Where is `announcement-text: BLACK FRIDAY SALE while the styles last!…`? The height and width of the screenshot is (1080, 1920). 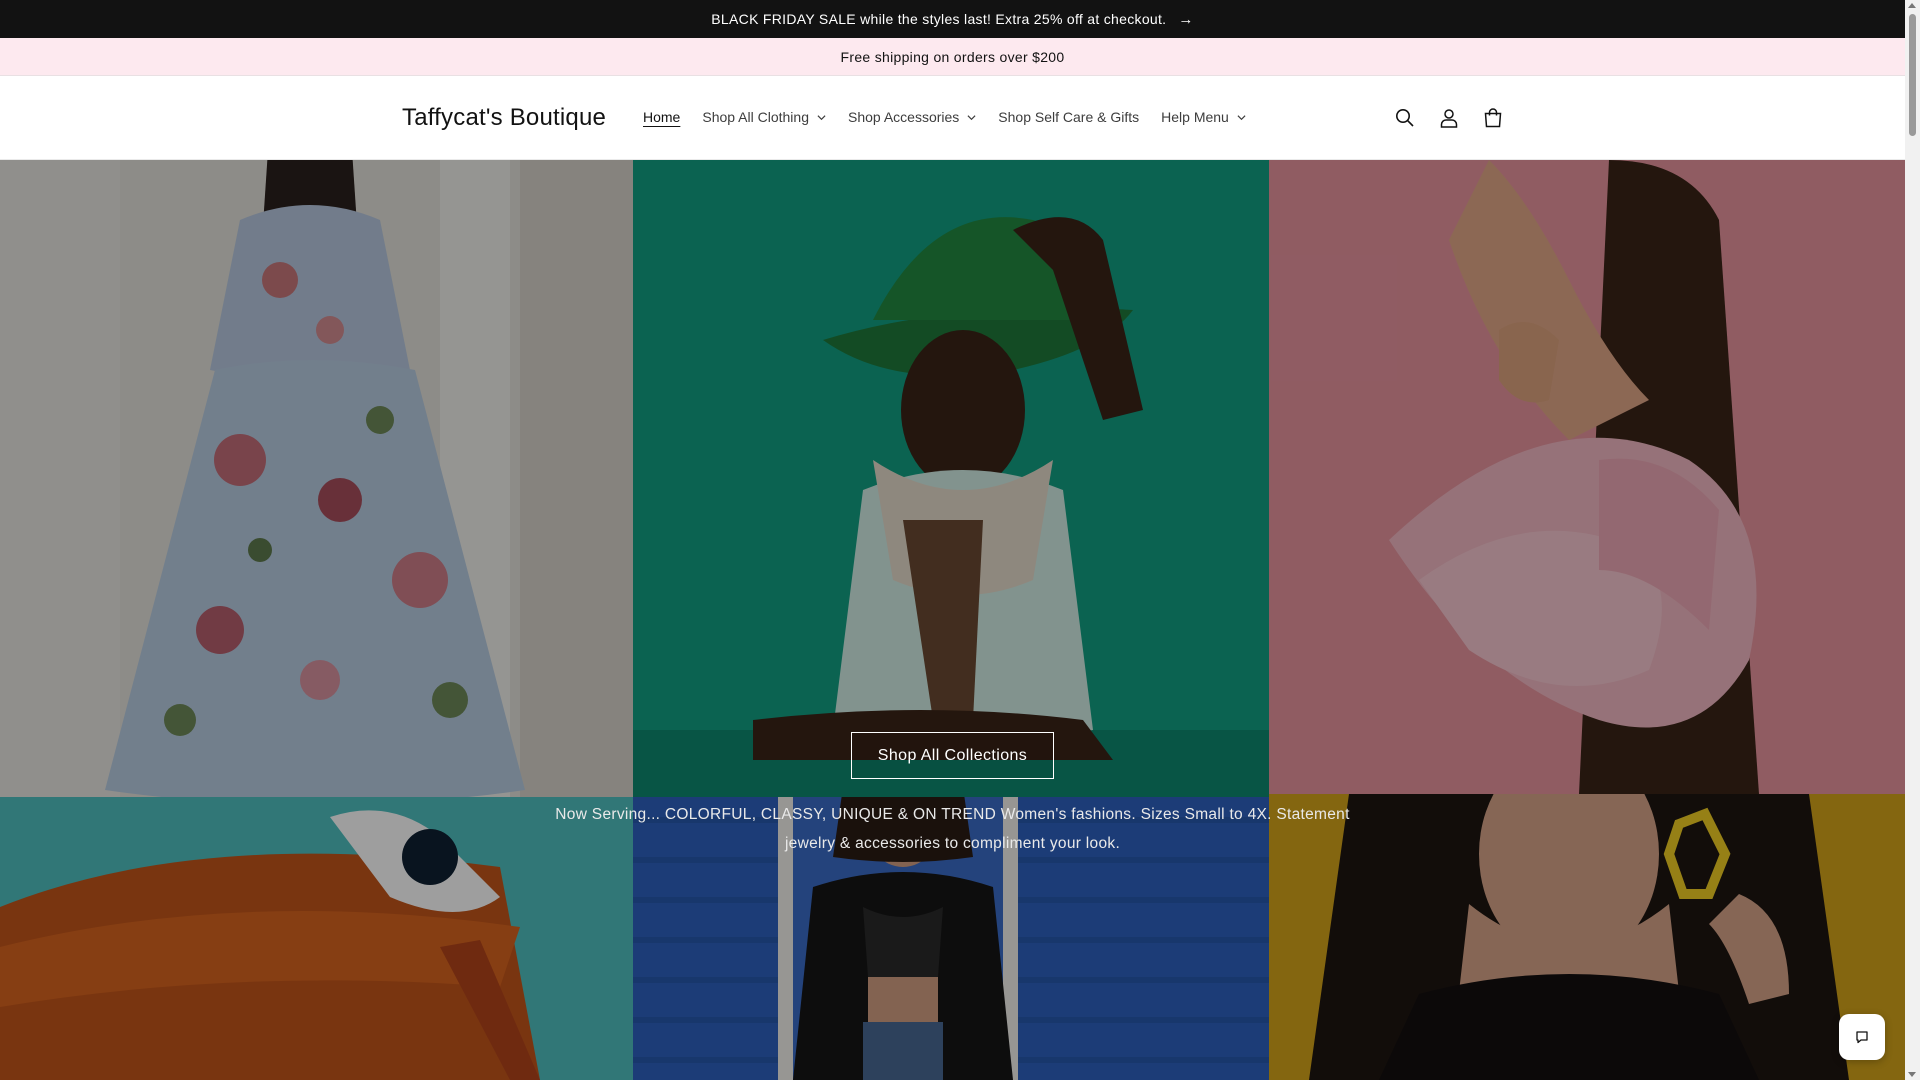 announcement-text: BLACK FRIDAY SALE while the styles last!… is located at coordinates (938, 19).